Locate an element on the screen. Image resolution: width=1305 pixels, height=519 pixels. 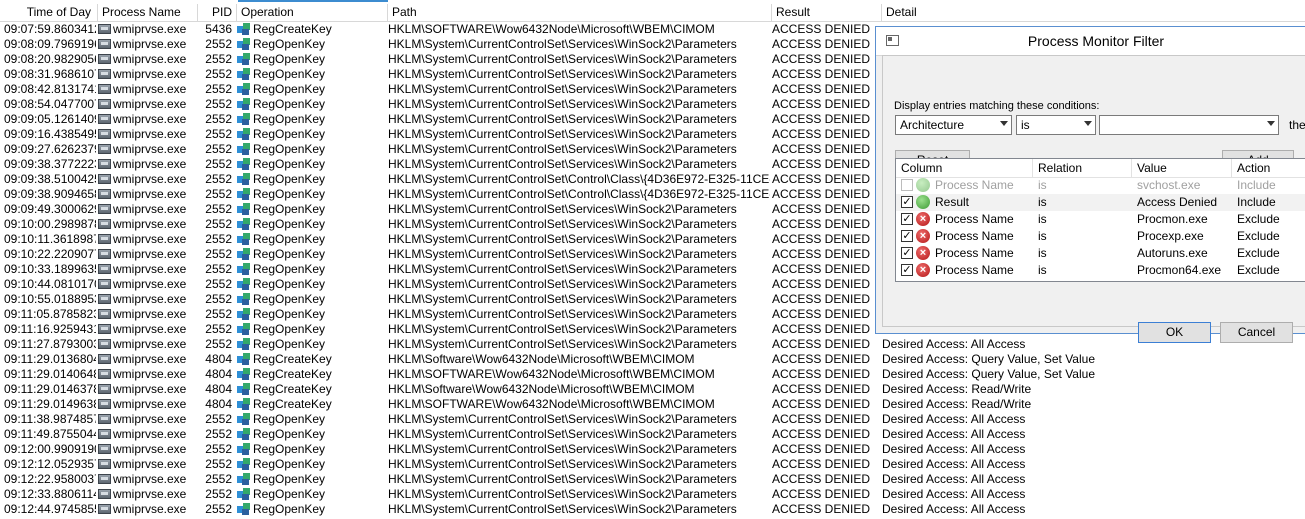
column-header-operation: Operation is located at coordinates (312, 12).